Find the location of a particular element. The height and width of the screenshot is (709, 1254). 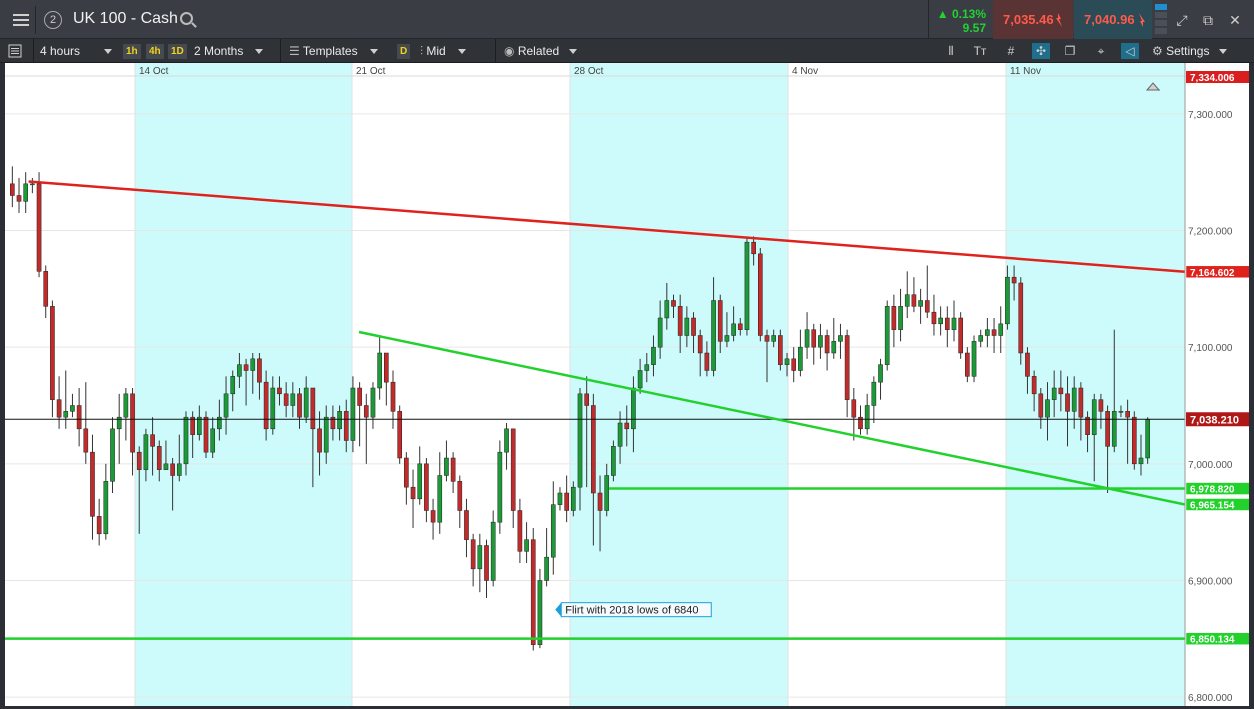

sell-button: 7,035.46 is located at coordinates (1033, 19).